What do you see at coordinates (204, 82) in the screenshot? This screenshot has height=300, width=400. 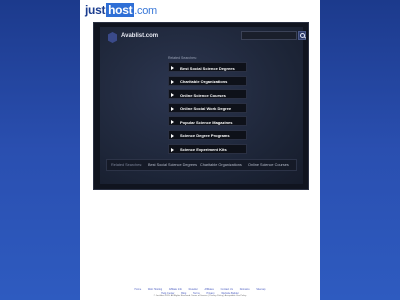 I see `related-link-label: Charitable Organizations` at bounding box center [204, 82].